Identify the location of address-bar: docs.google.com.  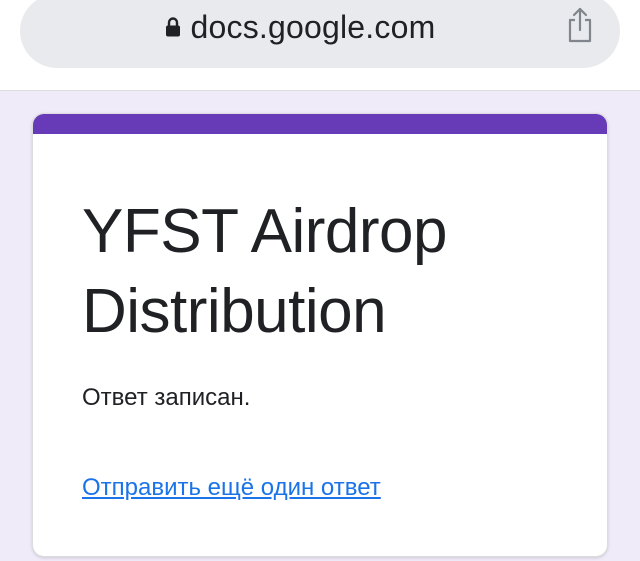
(320, 34).